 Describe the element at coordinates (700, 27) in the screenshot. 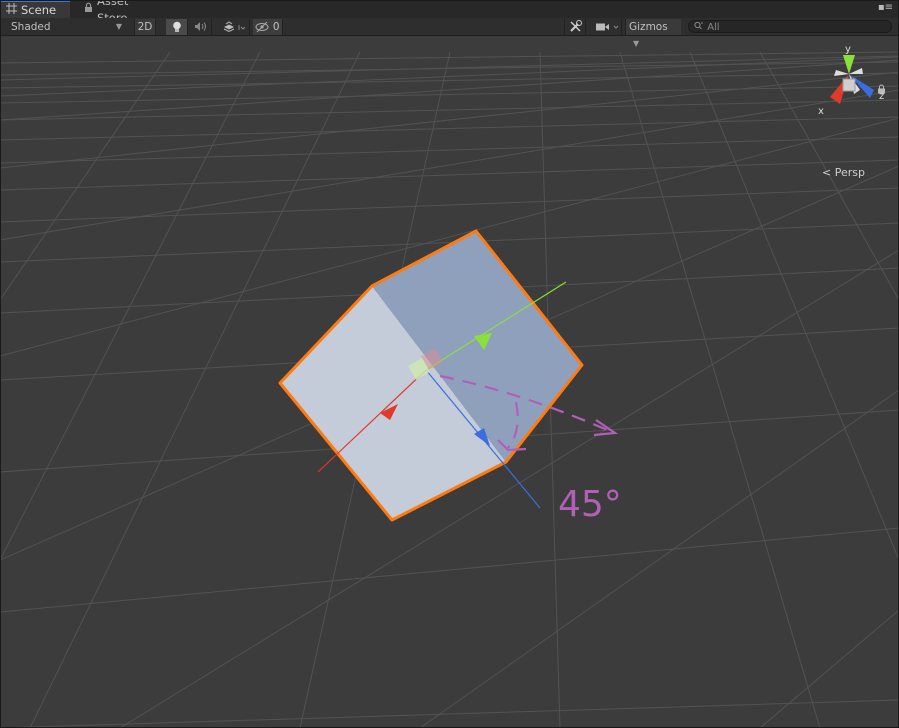

I see `search-icon` at that location.